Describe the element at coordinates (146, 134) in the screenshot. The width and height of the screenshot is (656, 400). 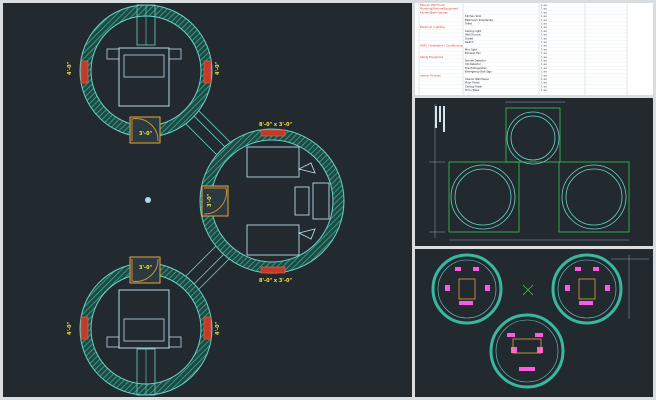
I see `dim-door-top: 3'-0"` at that location.